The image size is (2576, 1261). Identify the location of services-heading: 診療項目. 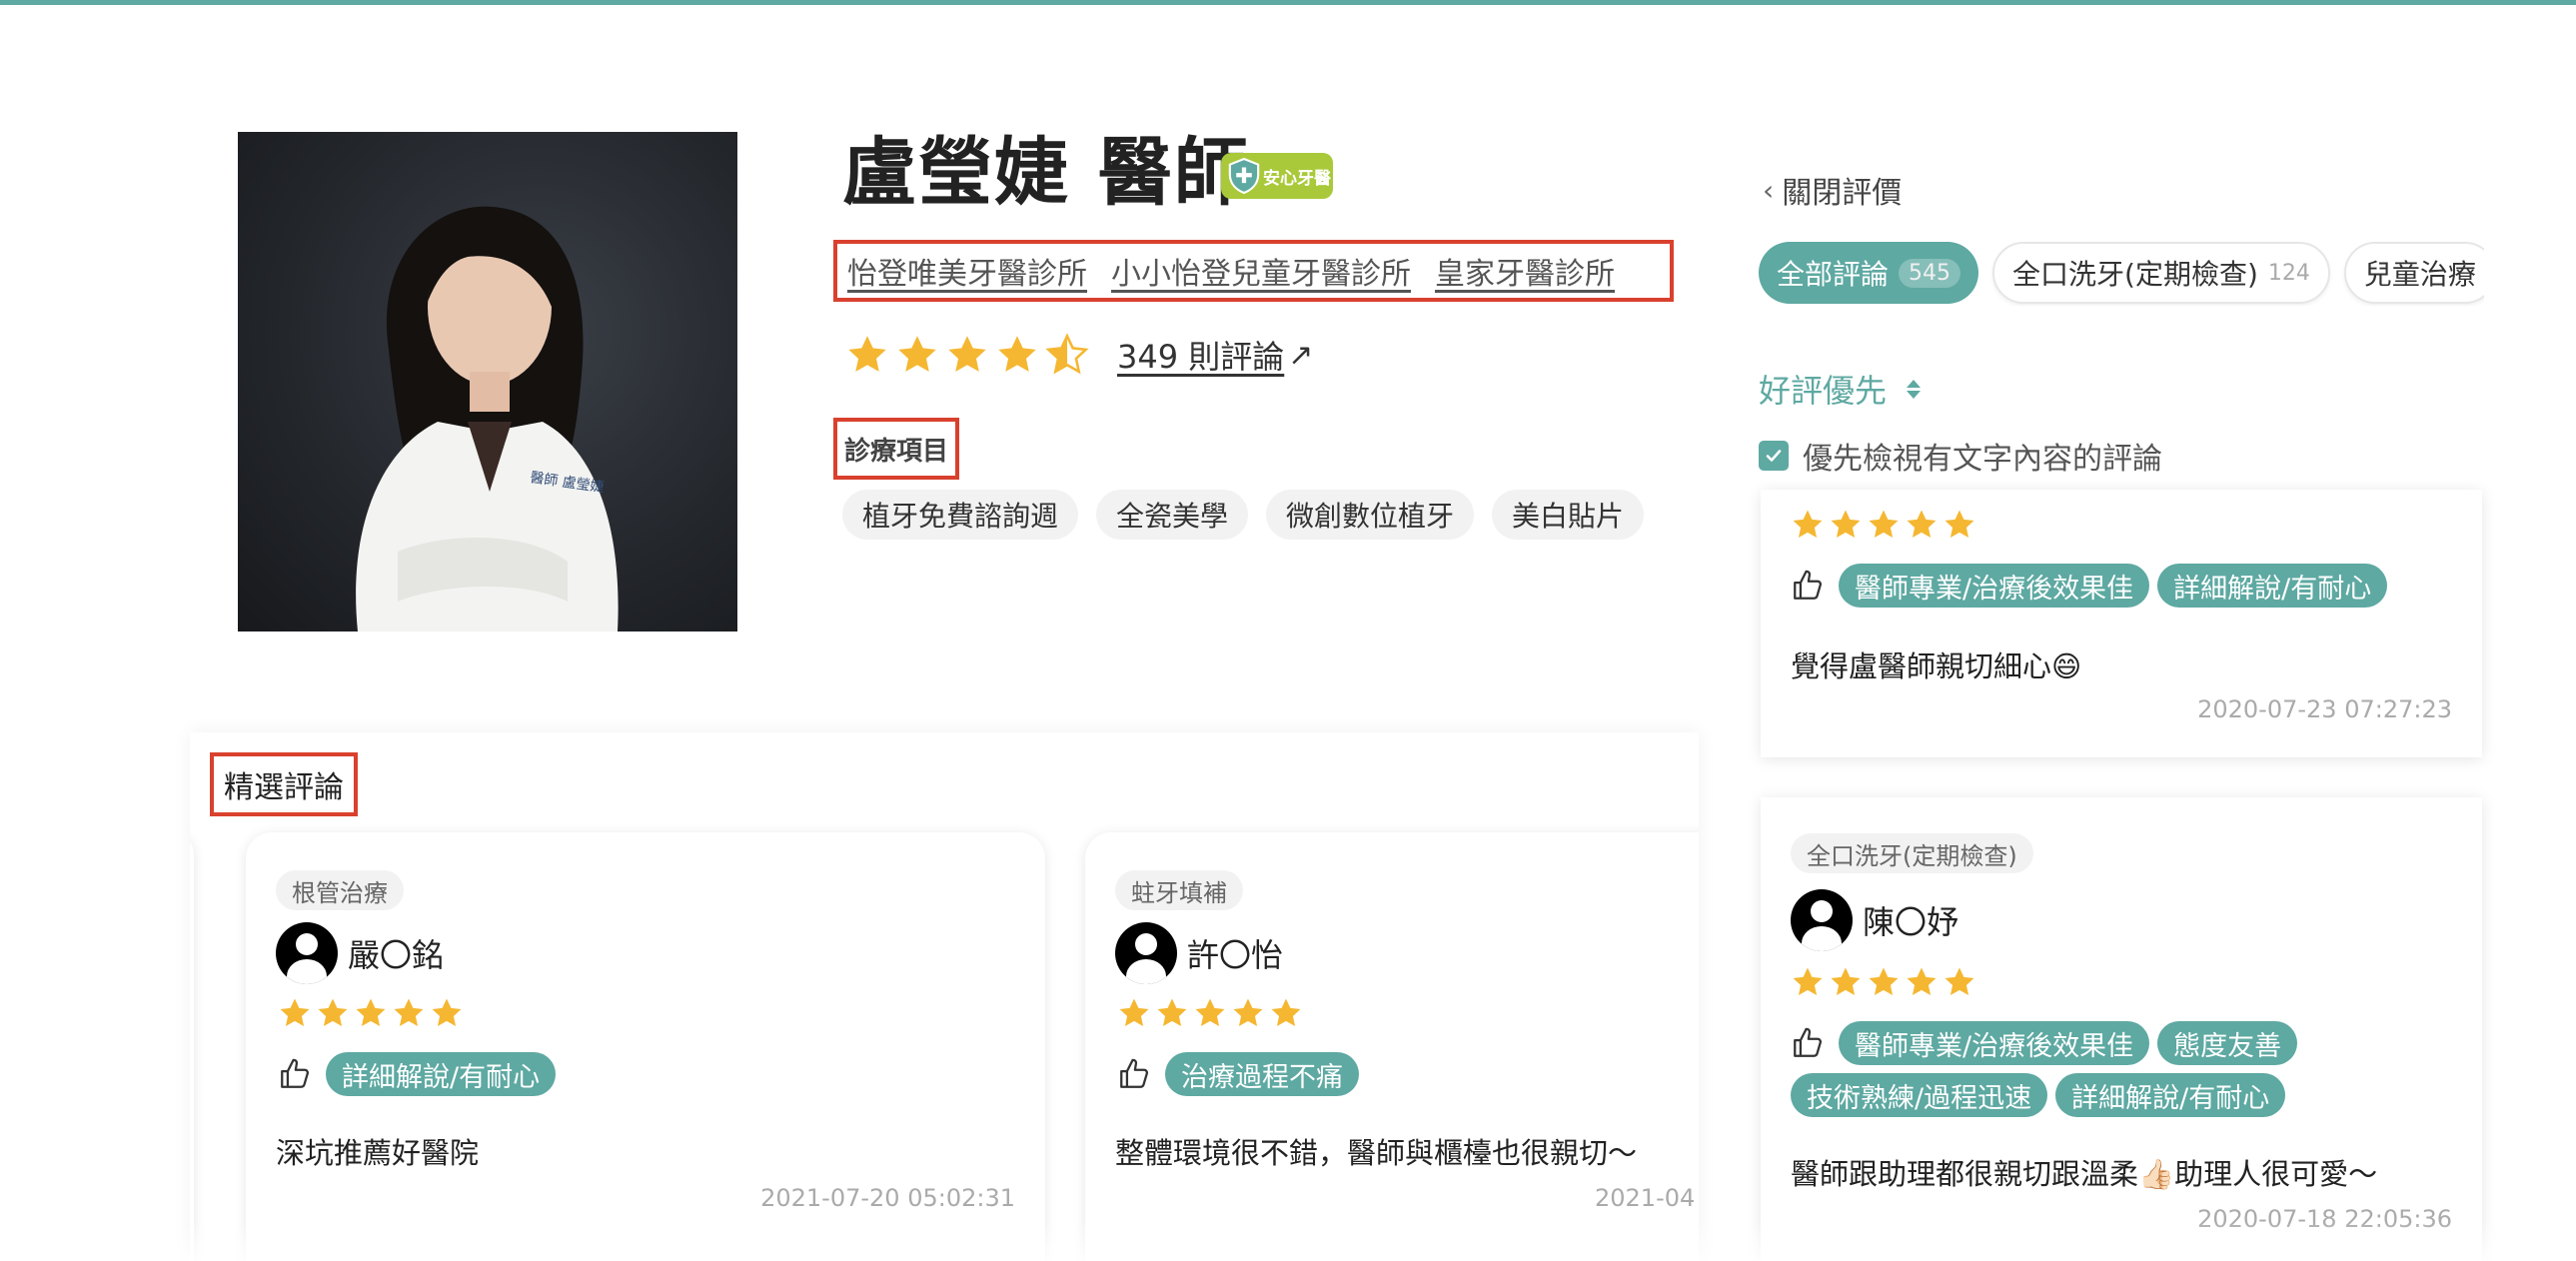
(896, 449).